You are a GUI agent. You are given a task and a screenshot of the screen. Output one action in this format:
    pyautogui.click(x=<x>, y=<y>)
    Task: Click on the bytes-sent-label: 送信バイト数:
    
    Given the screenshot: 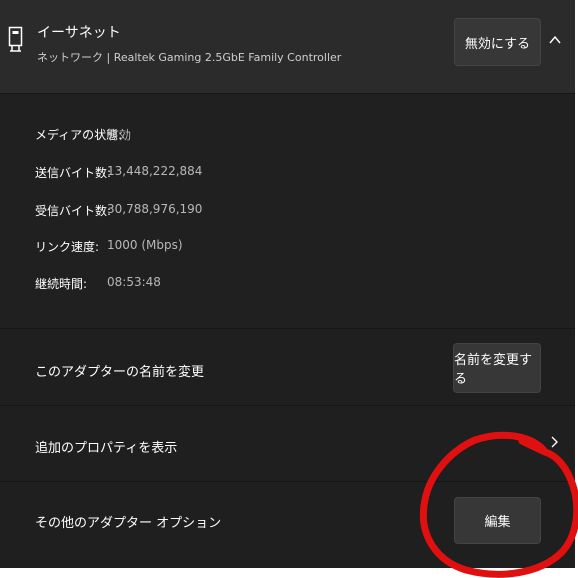 What is the action you would take?
    pyautogui.click(x=73, y=173)
    